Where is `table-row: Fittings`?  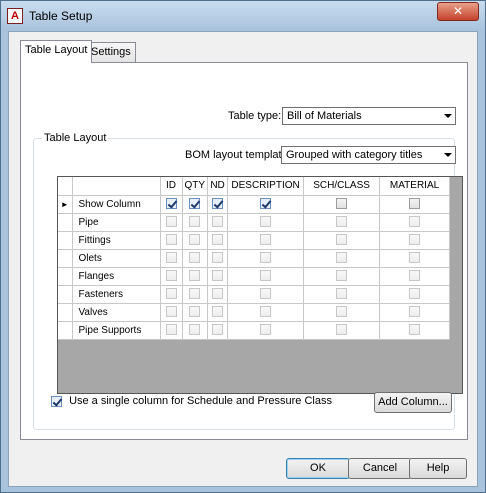
table-row: Fittings is located at coordinates (254, 240).